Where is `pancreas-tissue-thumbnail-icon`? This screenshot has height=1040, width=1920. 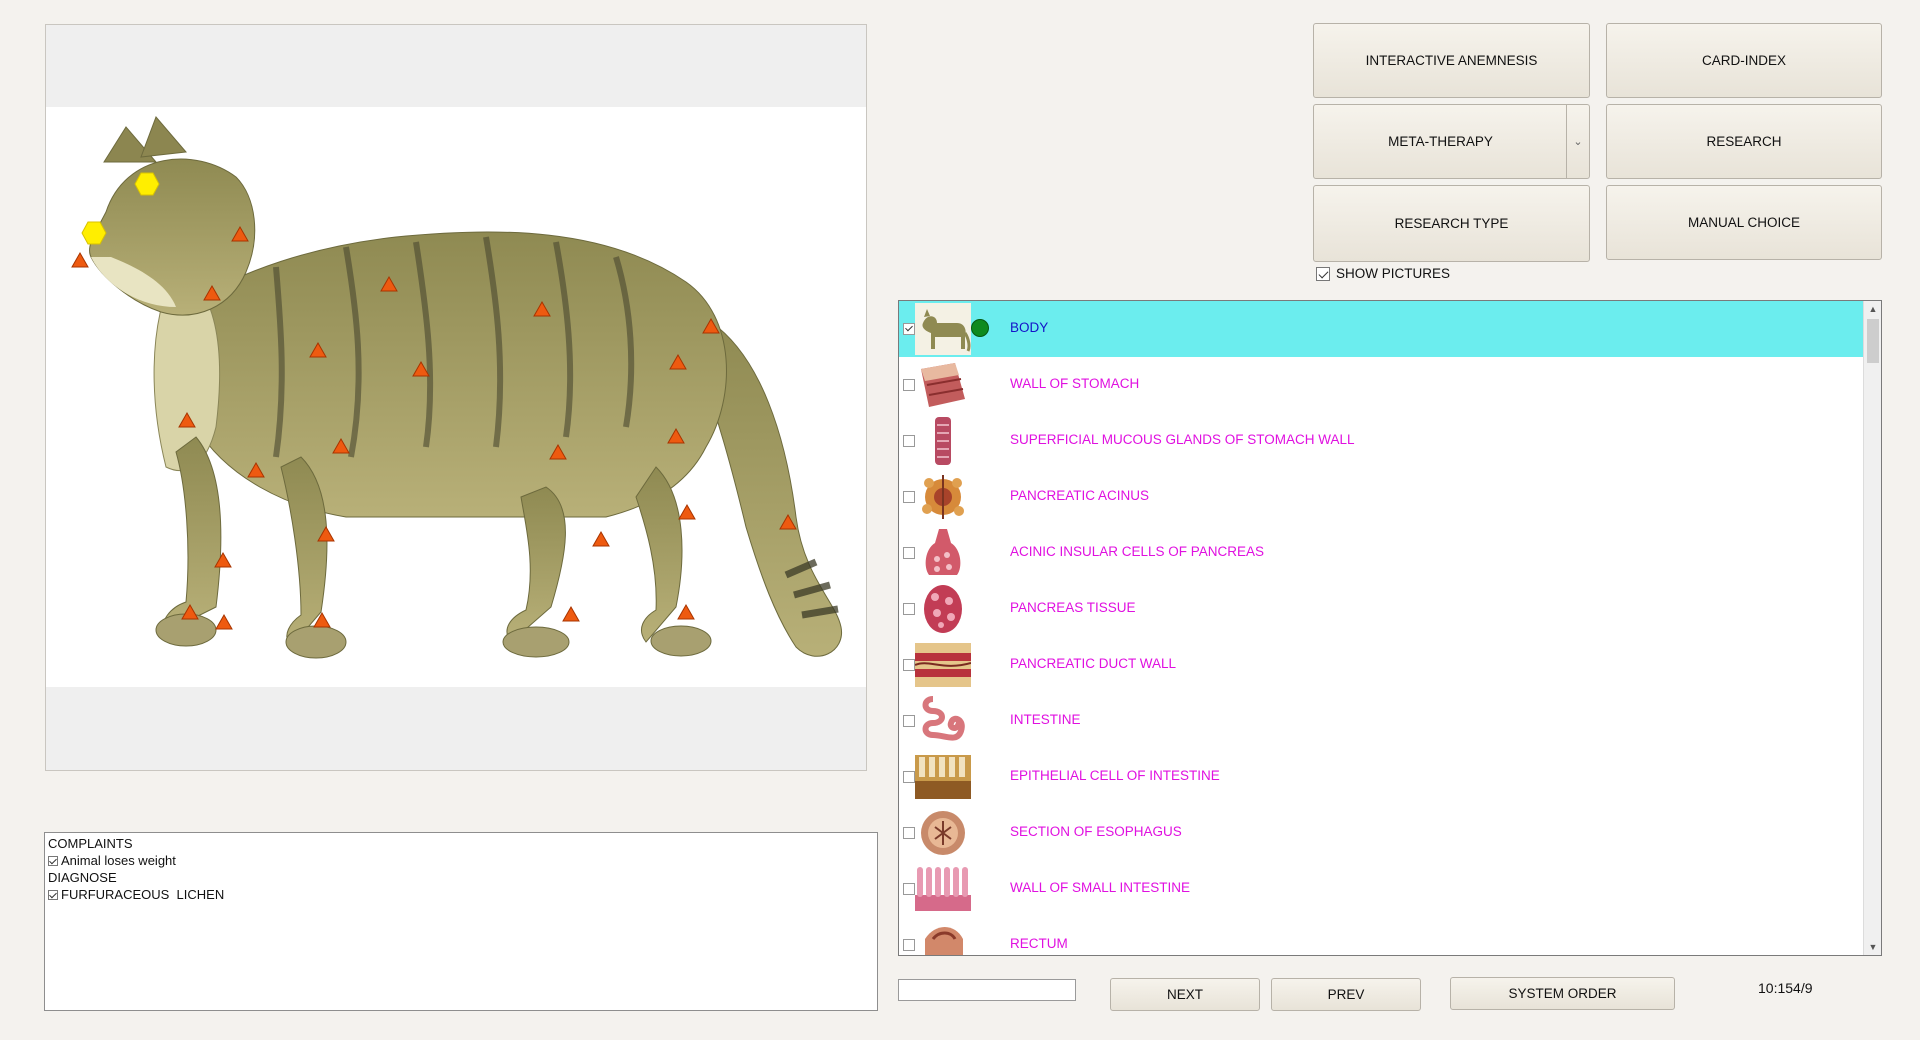
pancreas-tissue-thumbnail-icon is located at coordinates (943, 609).